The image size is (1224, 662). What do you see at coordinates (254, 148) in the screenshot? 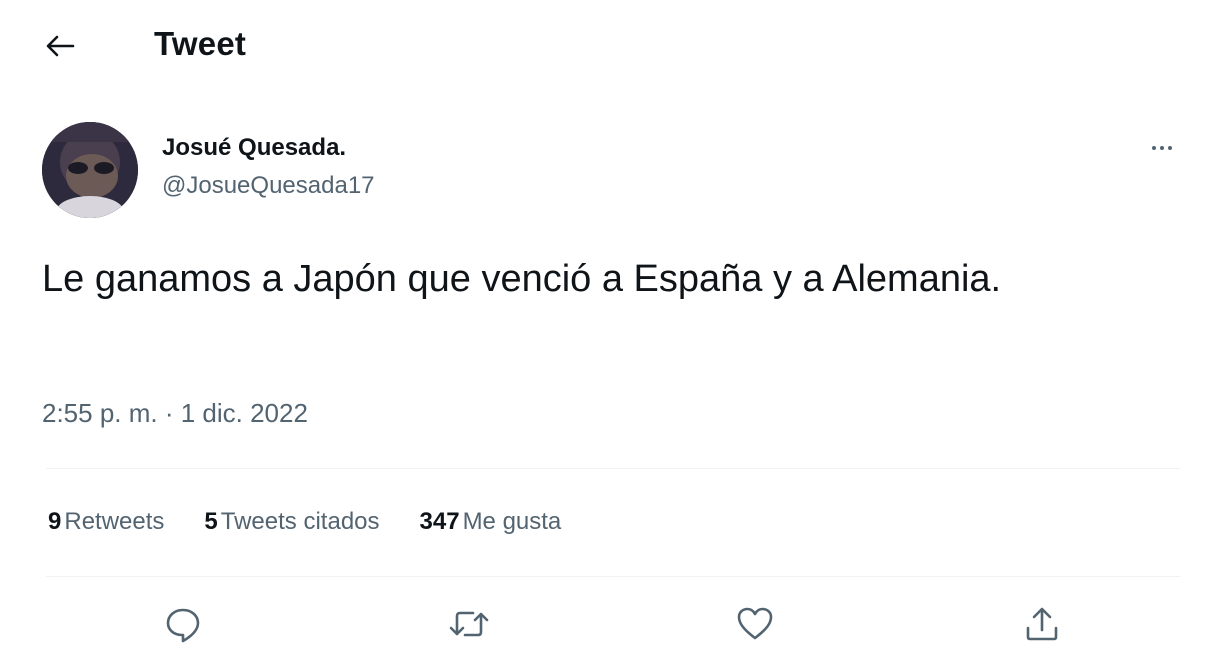
I see `author-name: Josué Quesada.` at bounding box center [254, 148].